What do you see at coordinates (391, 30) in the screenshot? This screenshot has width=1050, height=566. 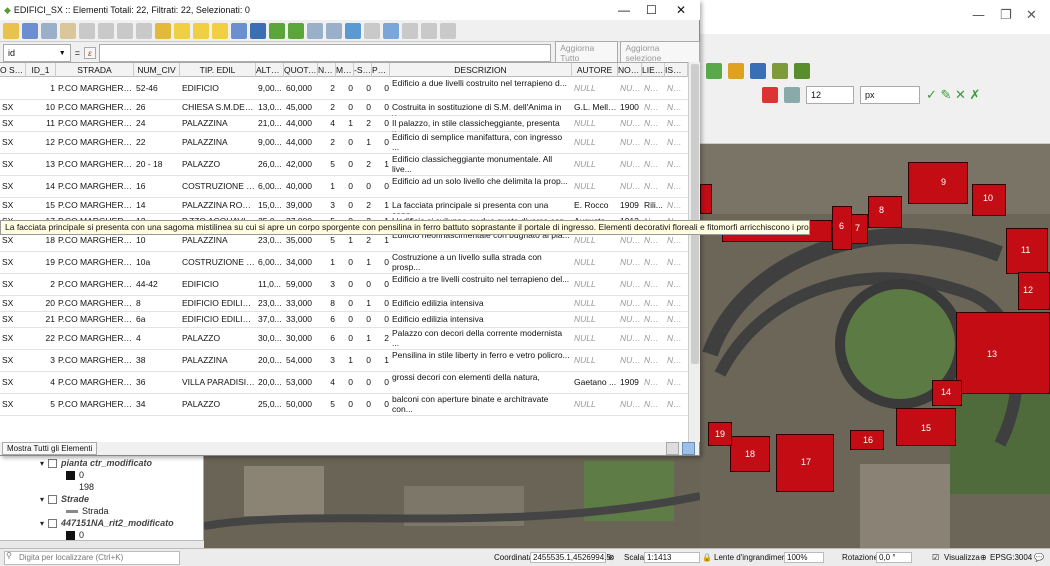 I see `field-calculator-icon` at bounding box center [391, 30].